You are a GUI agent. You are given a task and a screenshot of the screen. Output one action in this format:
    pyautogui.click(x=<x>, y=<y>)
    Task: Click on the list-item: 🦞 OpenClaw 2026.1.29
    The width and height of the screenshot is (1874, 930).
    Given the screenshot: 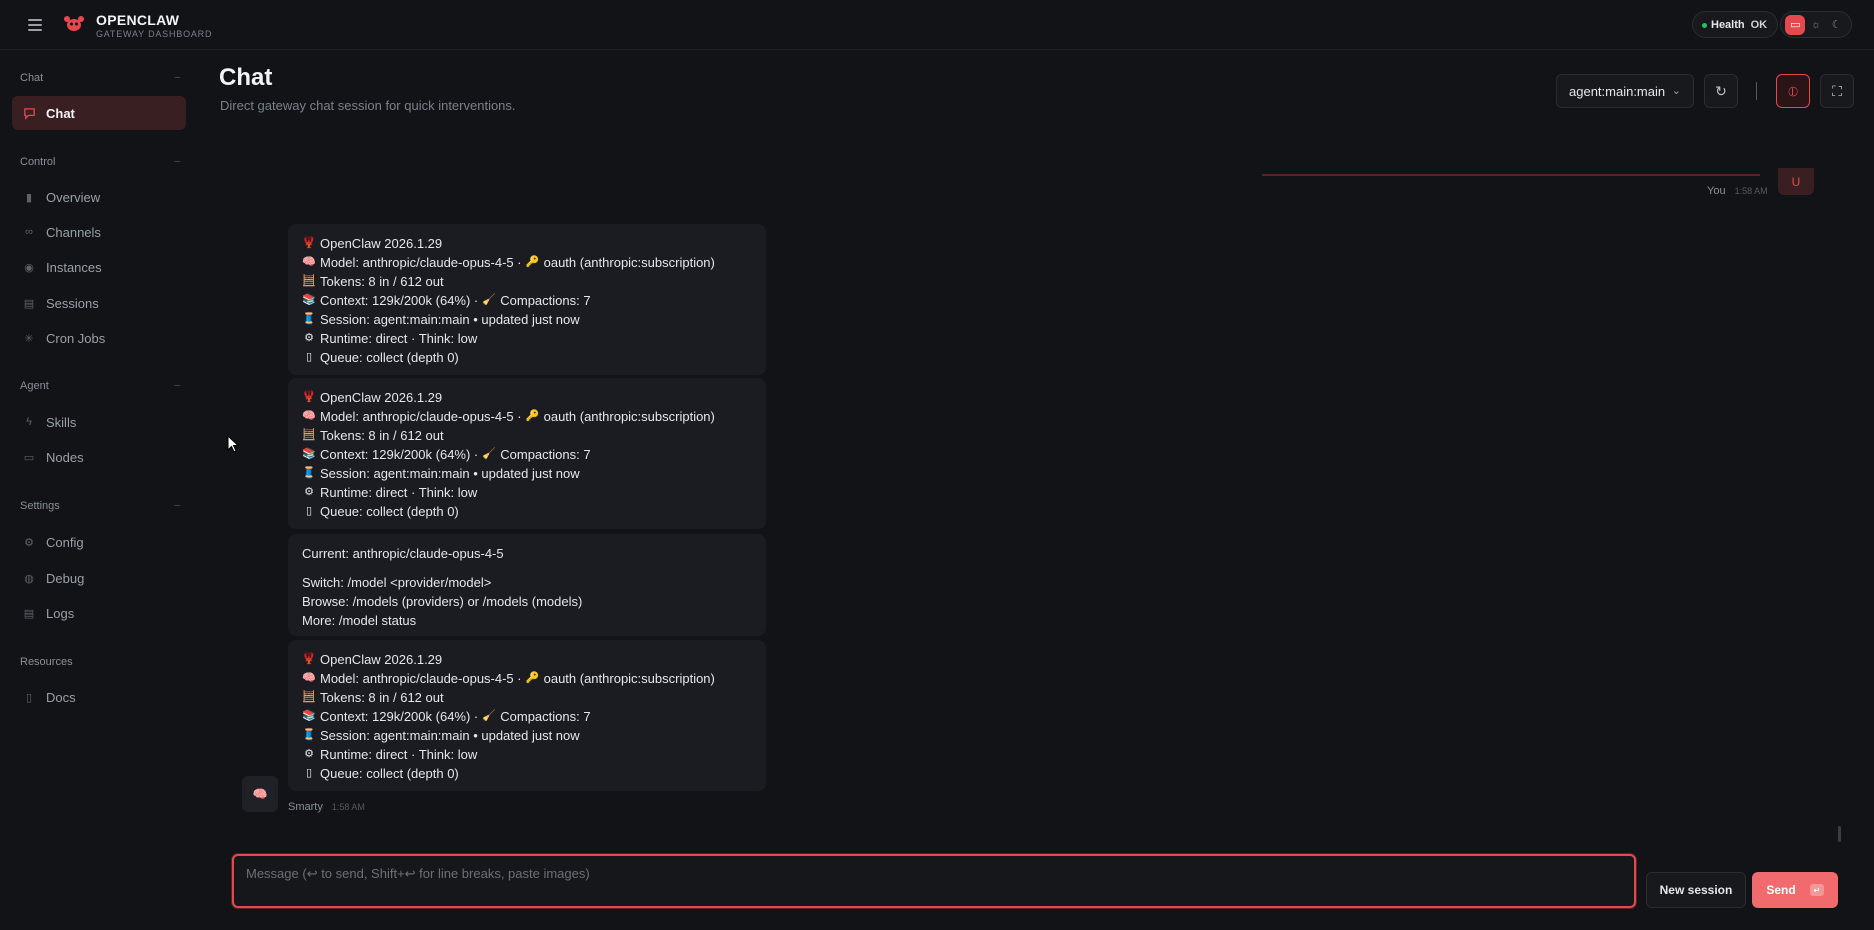 What is the action you would take?
    pyautogui.click(x=527, y=397)
    